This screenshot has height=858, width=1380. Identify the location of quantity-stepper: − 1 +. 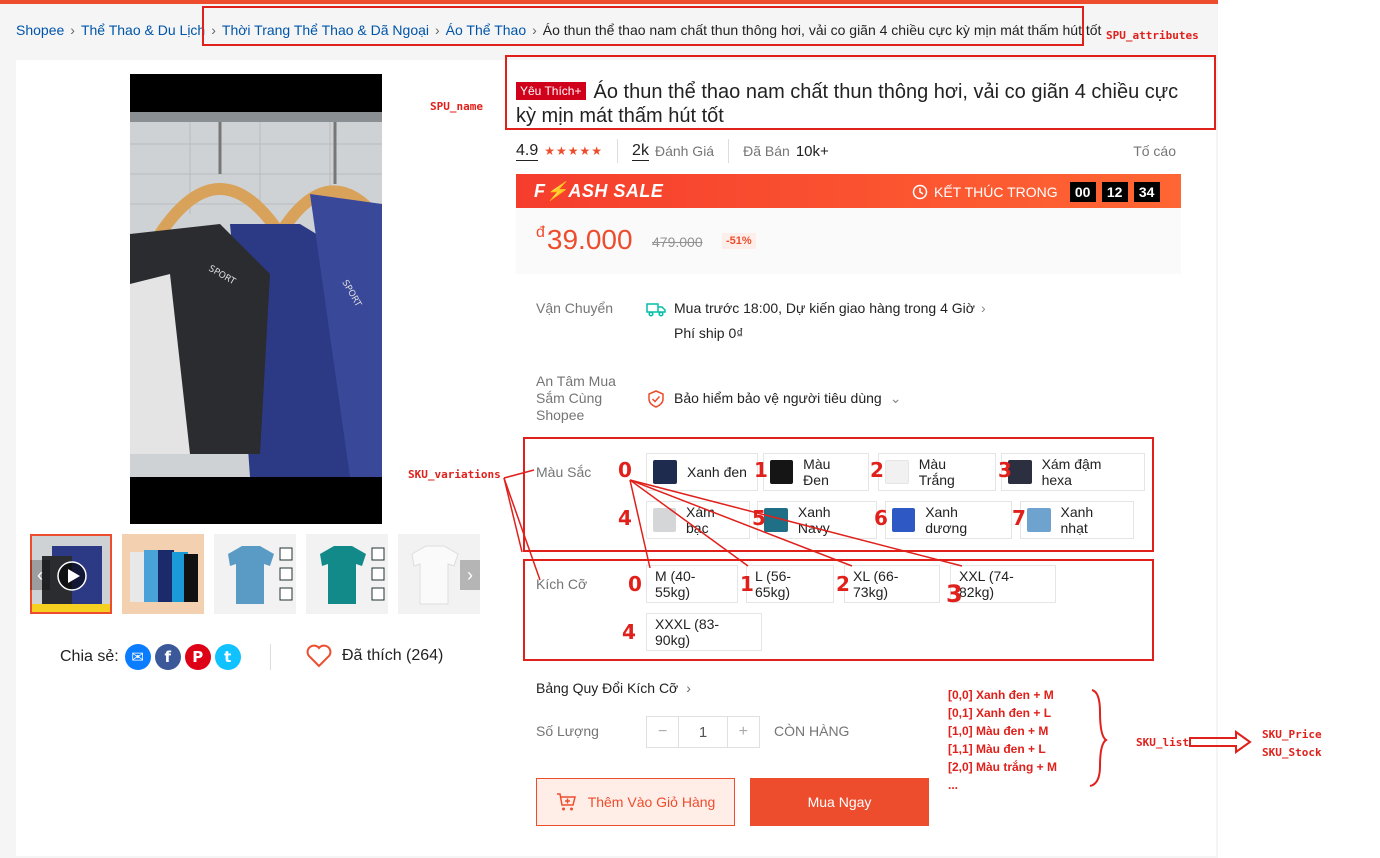
(703, 732).